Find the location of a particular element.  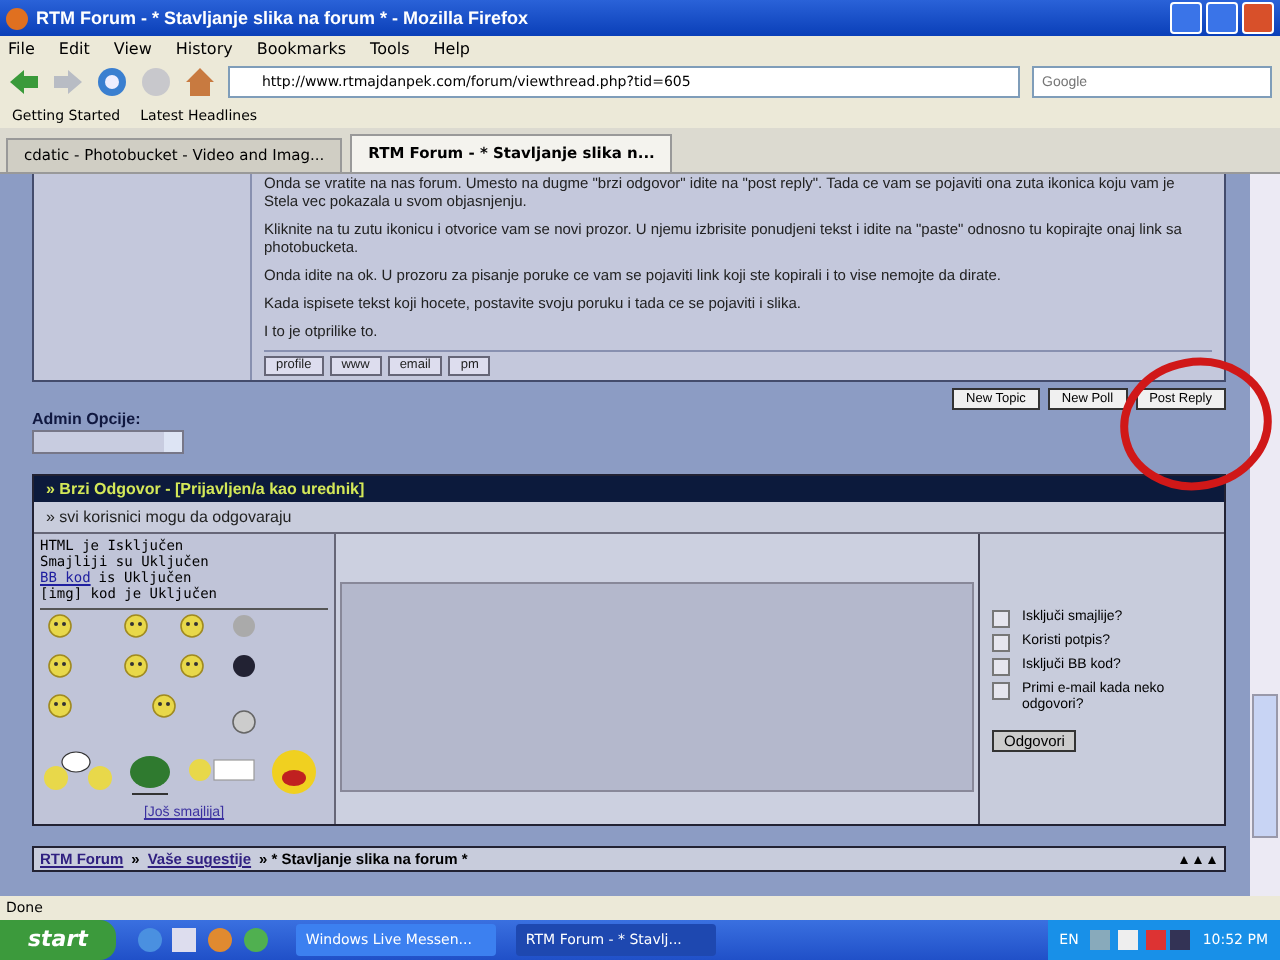

quick-reply-header: » Brzi Odgovor - [Prijavljen/a kao urednik] is located at coordinates (629, 489).